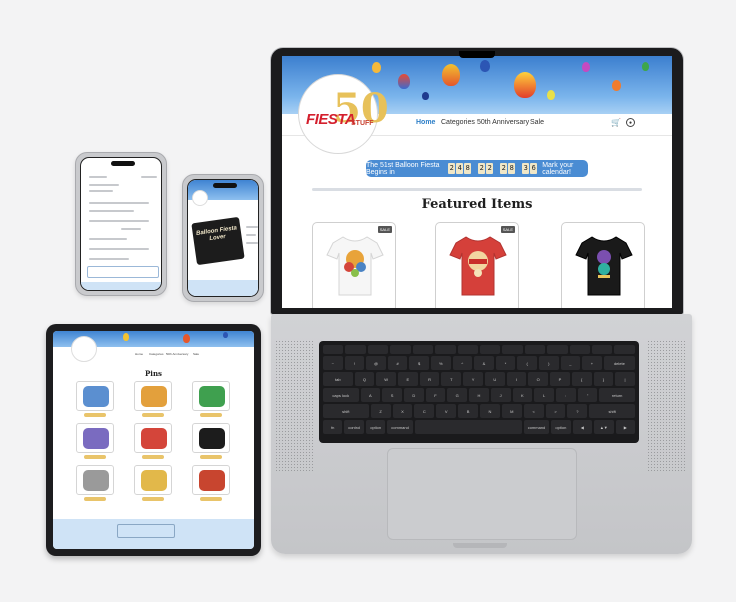 This screenshot has width=736, height=602. I want to click on site-logo: 50 FIESTA STUFF, so click(343, 114).